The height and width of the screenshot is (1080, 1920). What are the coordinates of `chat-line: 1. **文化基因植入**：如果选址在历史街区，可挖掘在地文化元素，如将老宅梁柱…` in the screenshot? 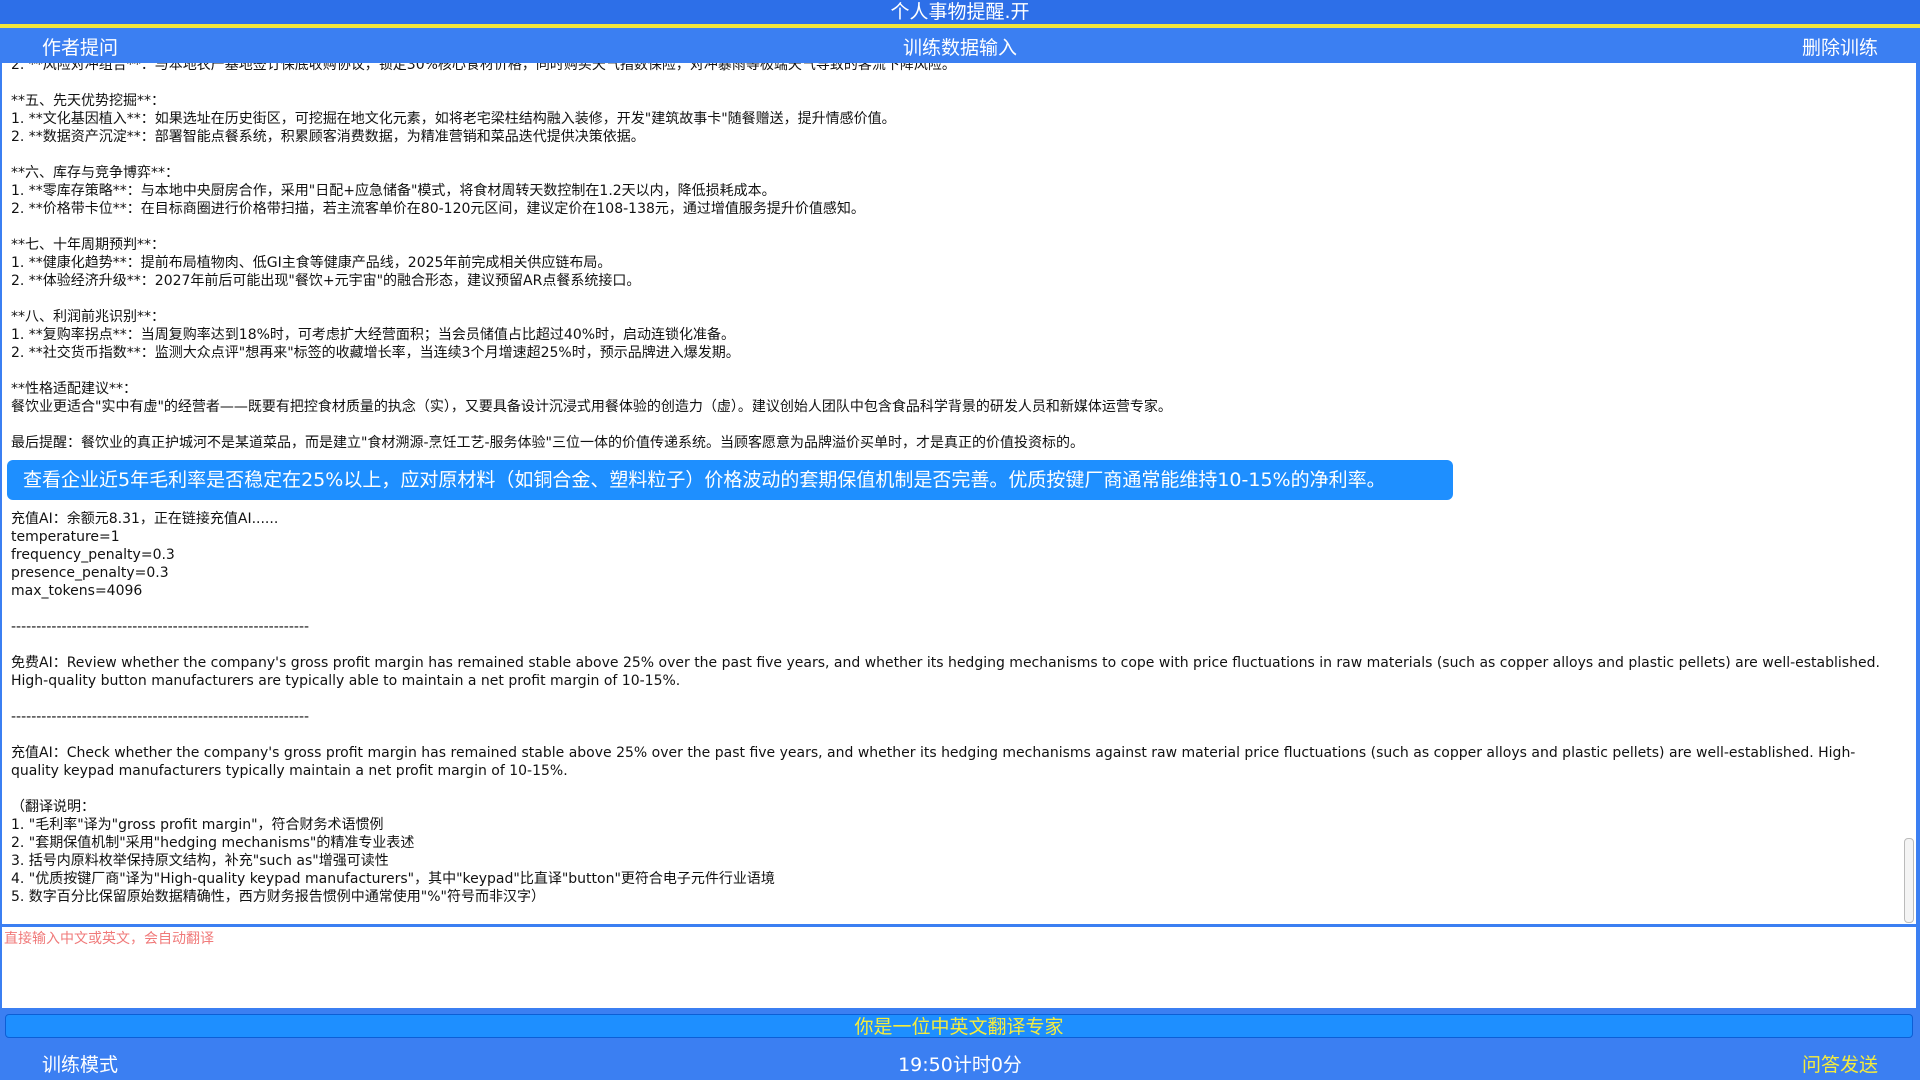 It's located at (453, 119).